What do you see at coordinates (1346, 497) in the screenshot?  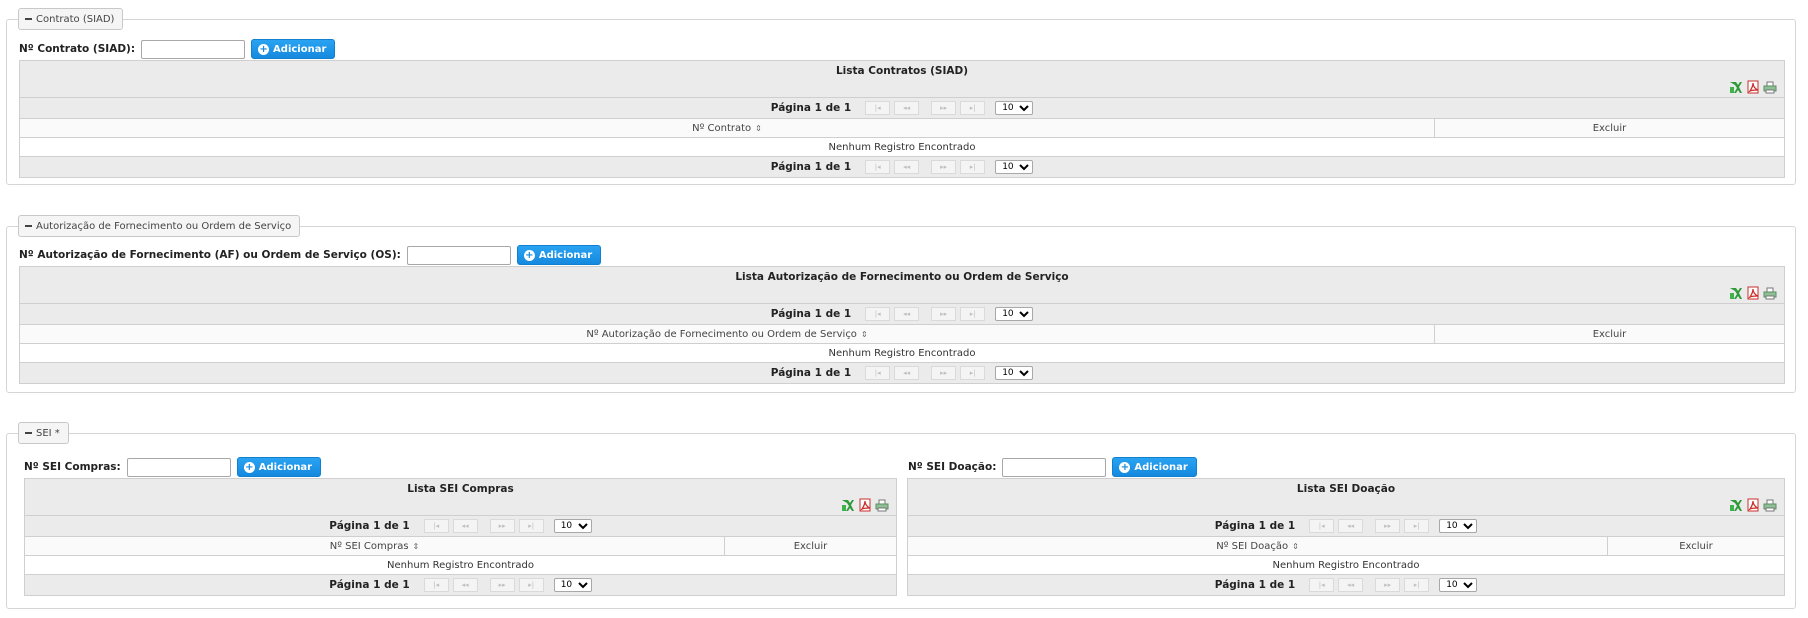 I see `table-caption: Lista SEI Doação` at bounding box center [1346, 497].